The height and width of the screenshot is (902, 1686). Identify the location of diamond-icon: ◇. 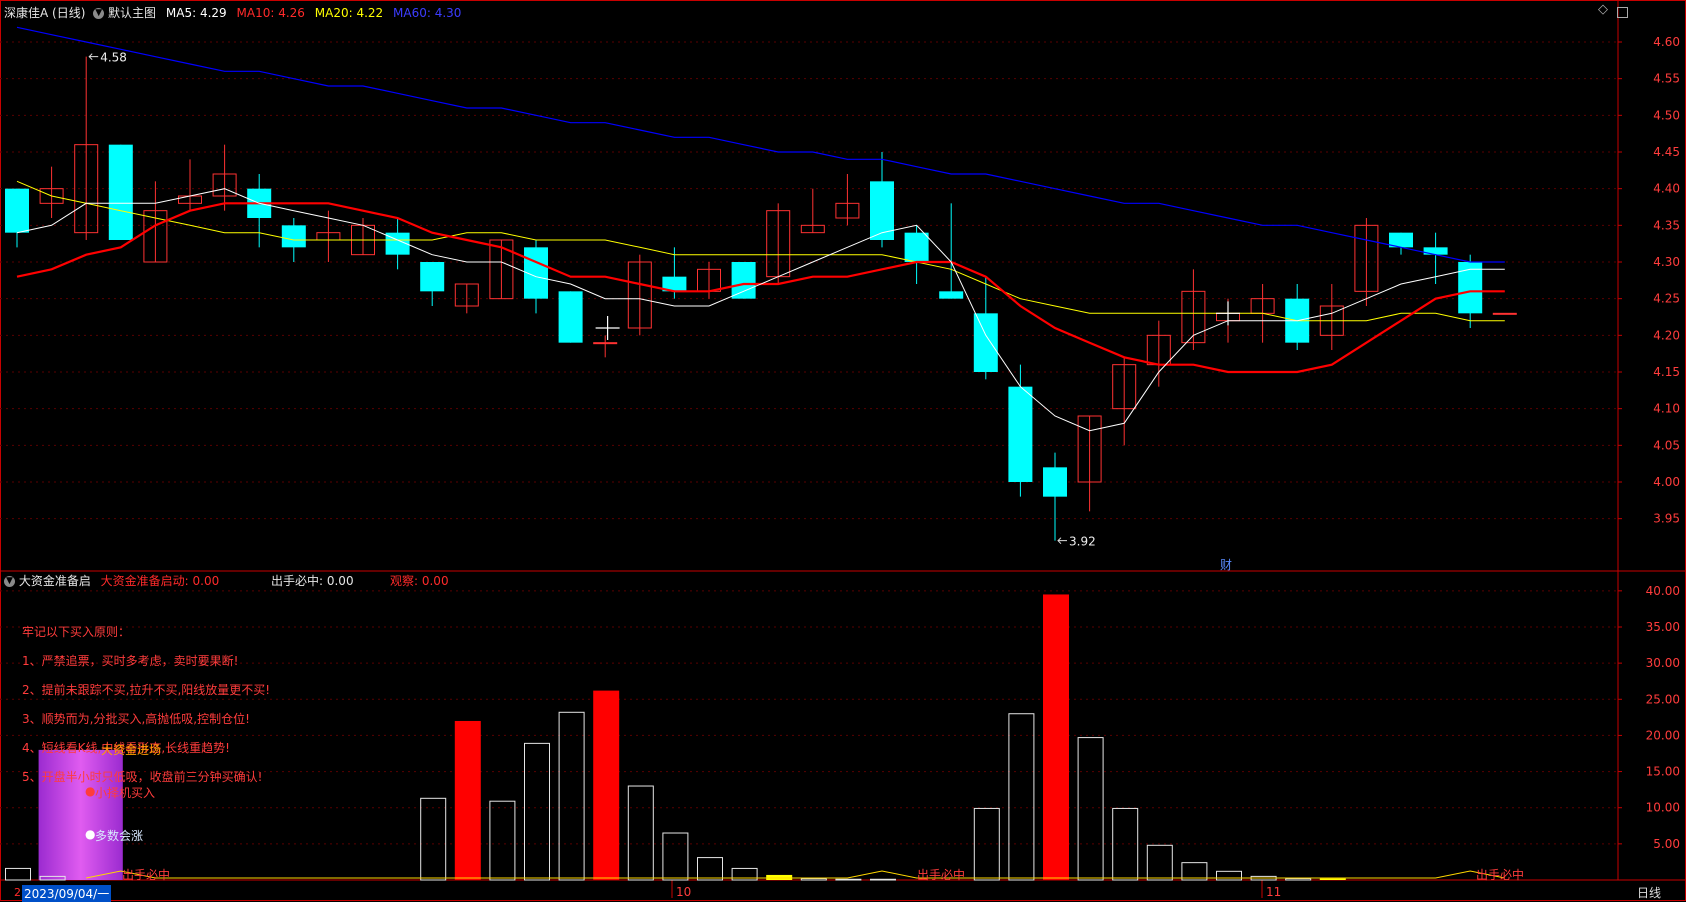
(1603, 9).